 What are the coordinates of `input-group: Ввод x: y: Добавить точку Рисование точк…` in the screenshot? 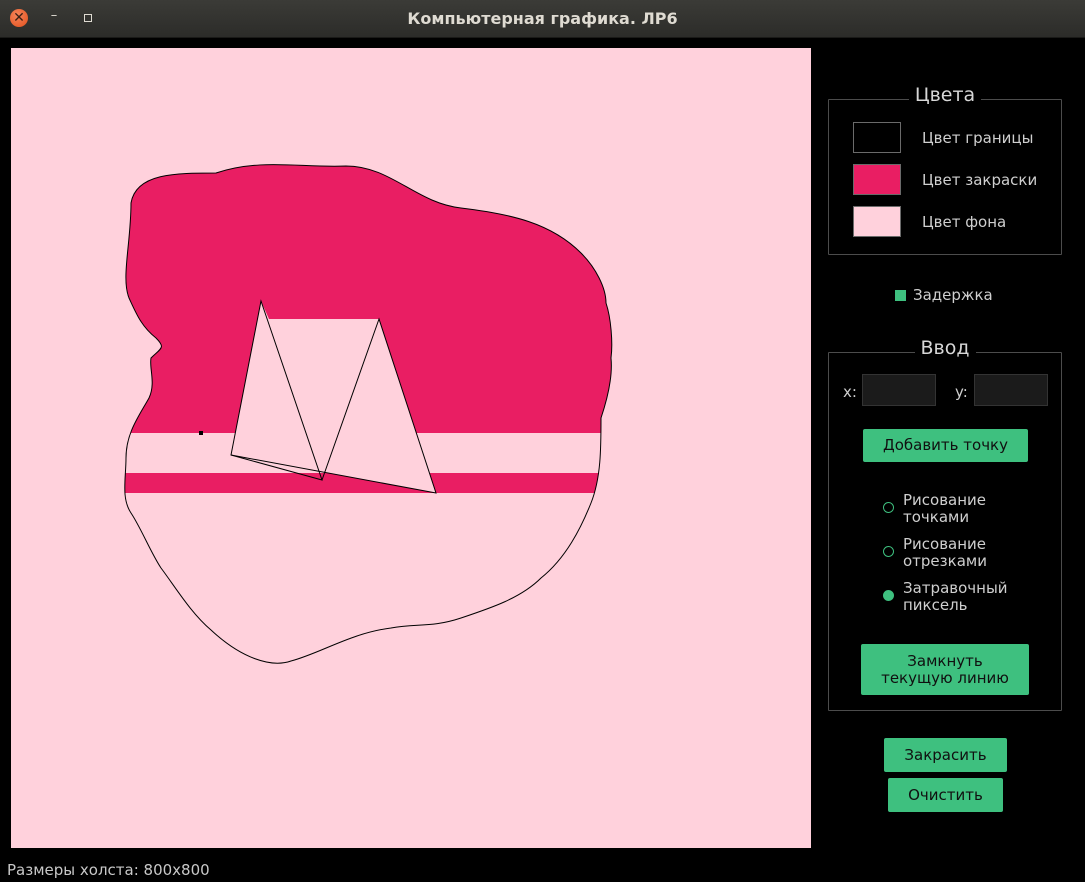 It's located at (945, 524).